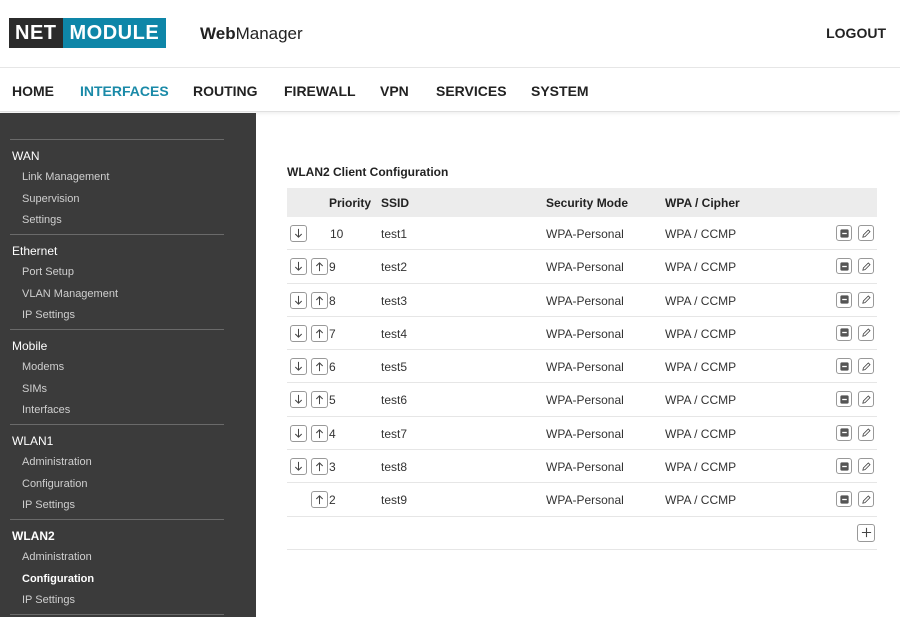 Image resolution: width=900 pixels, height=617 pixels. What do you see at coordinates (70, 294) in the screenshot?
I see `sidebar-item-vlan-management: VLAN Management` at bounding box center [70, 294].